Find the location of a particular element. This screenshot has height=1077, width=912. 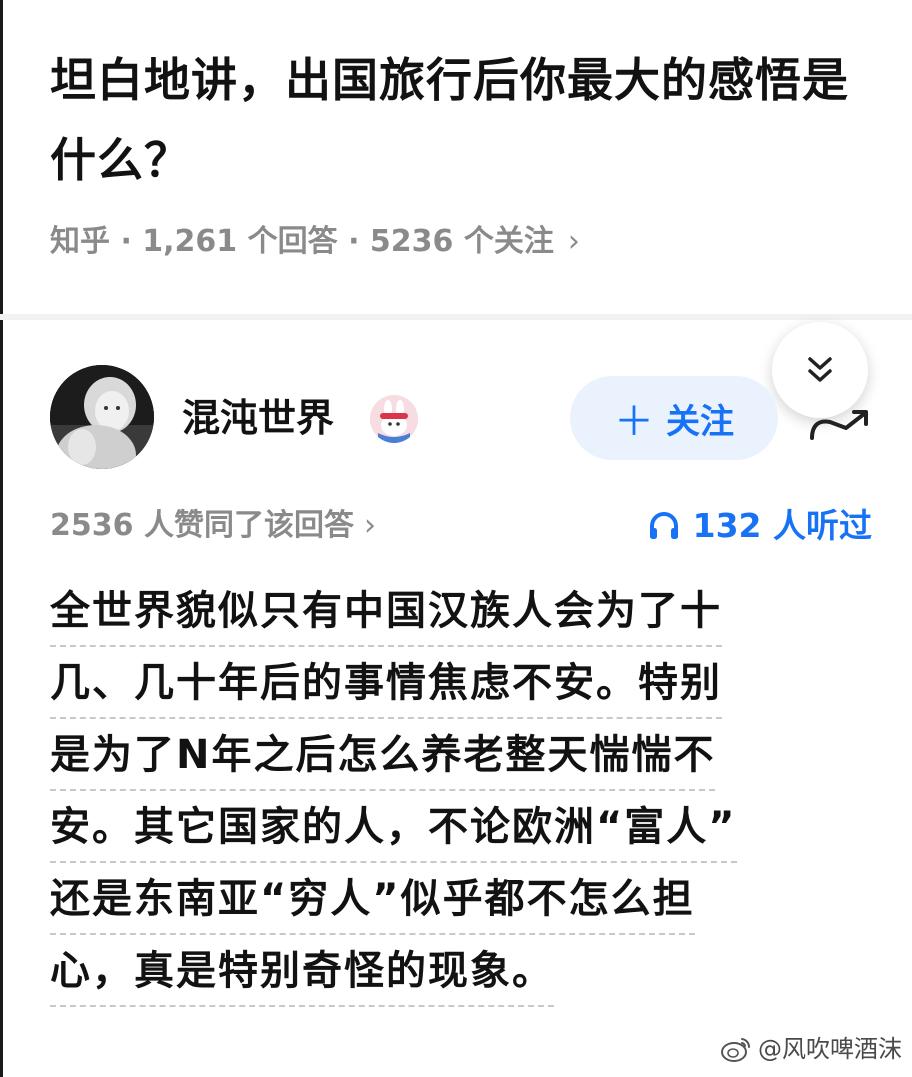

watermark: @风吹啤酒沫 is located at coordinates (811, 1049).